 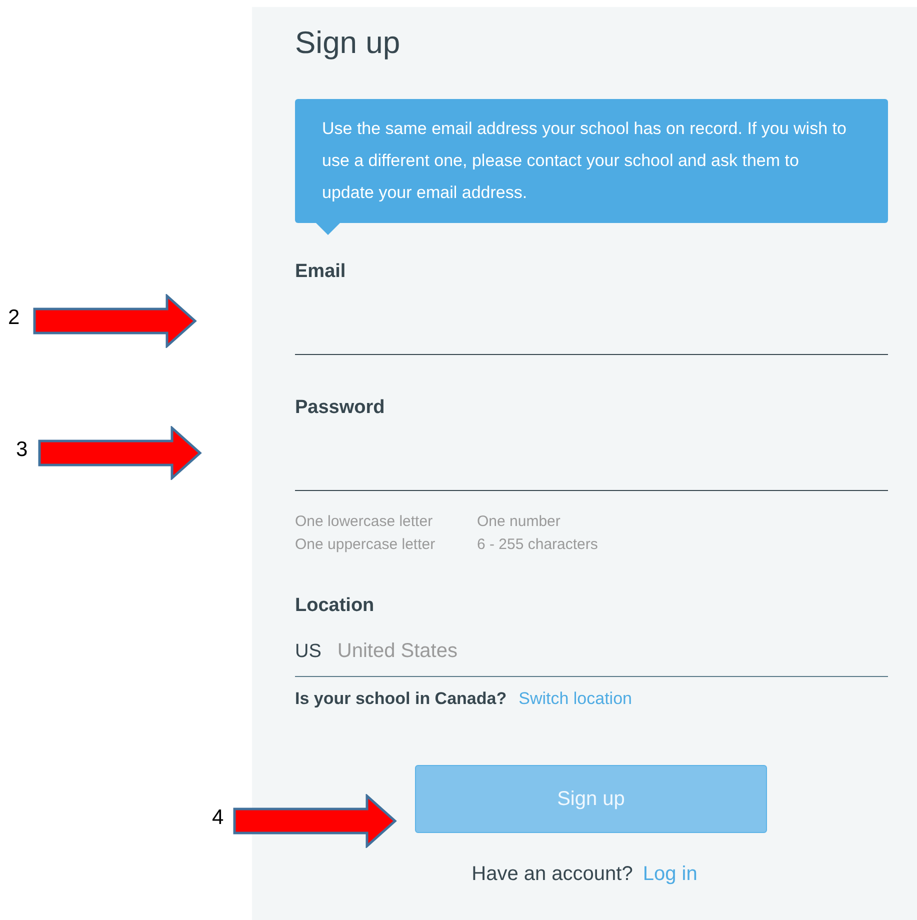 I want to click on password-rule: One number, so click(x=519, y=521).